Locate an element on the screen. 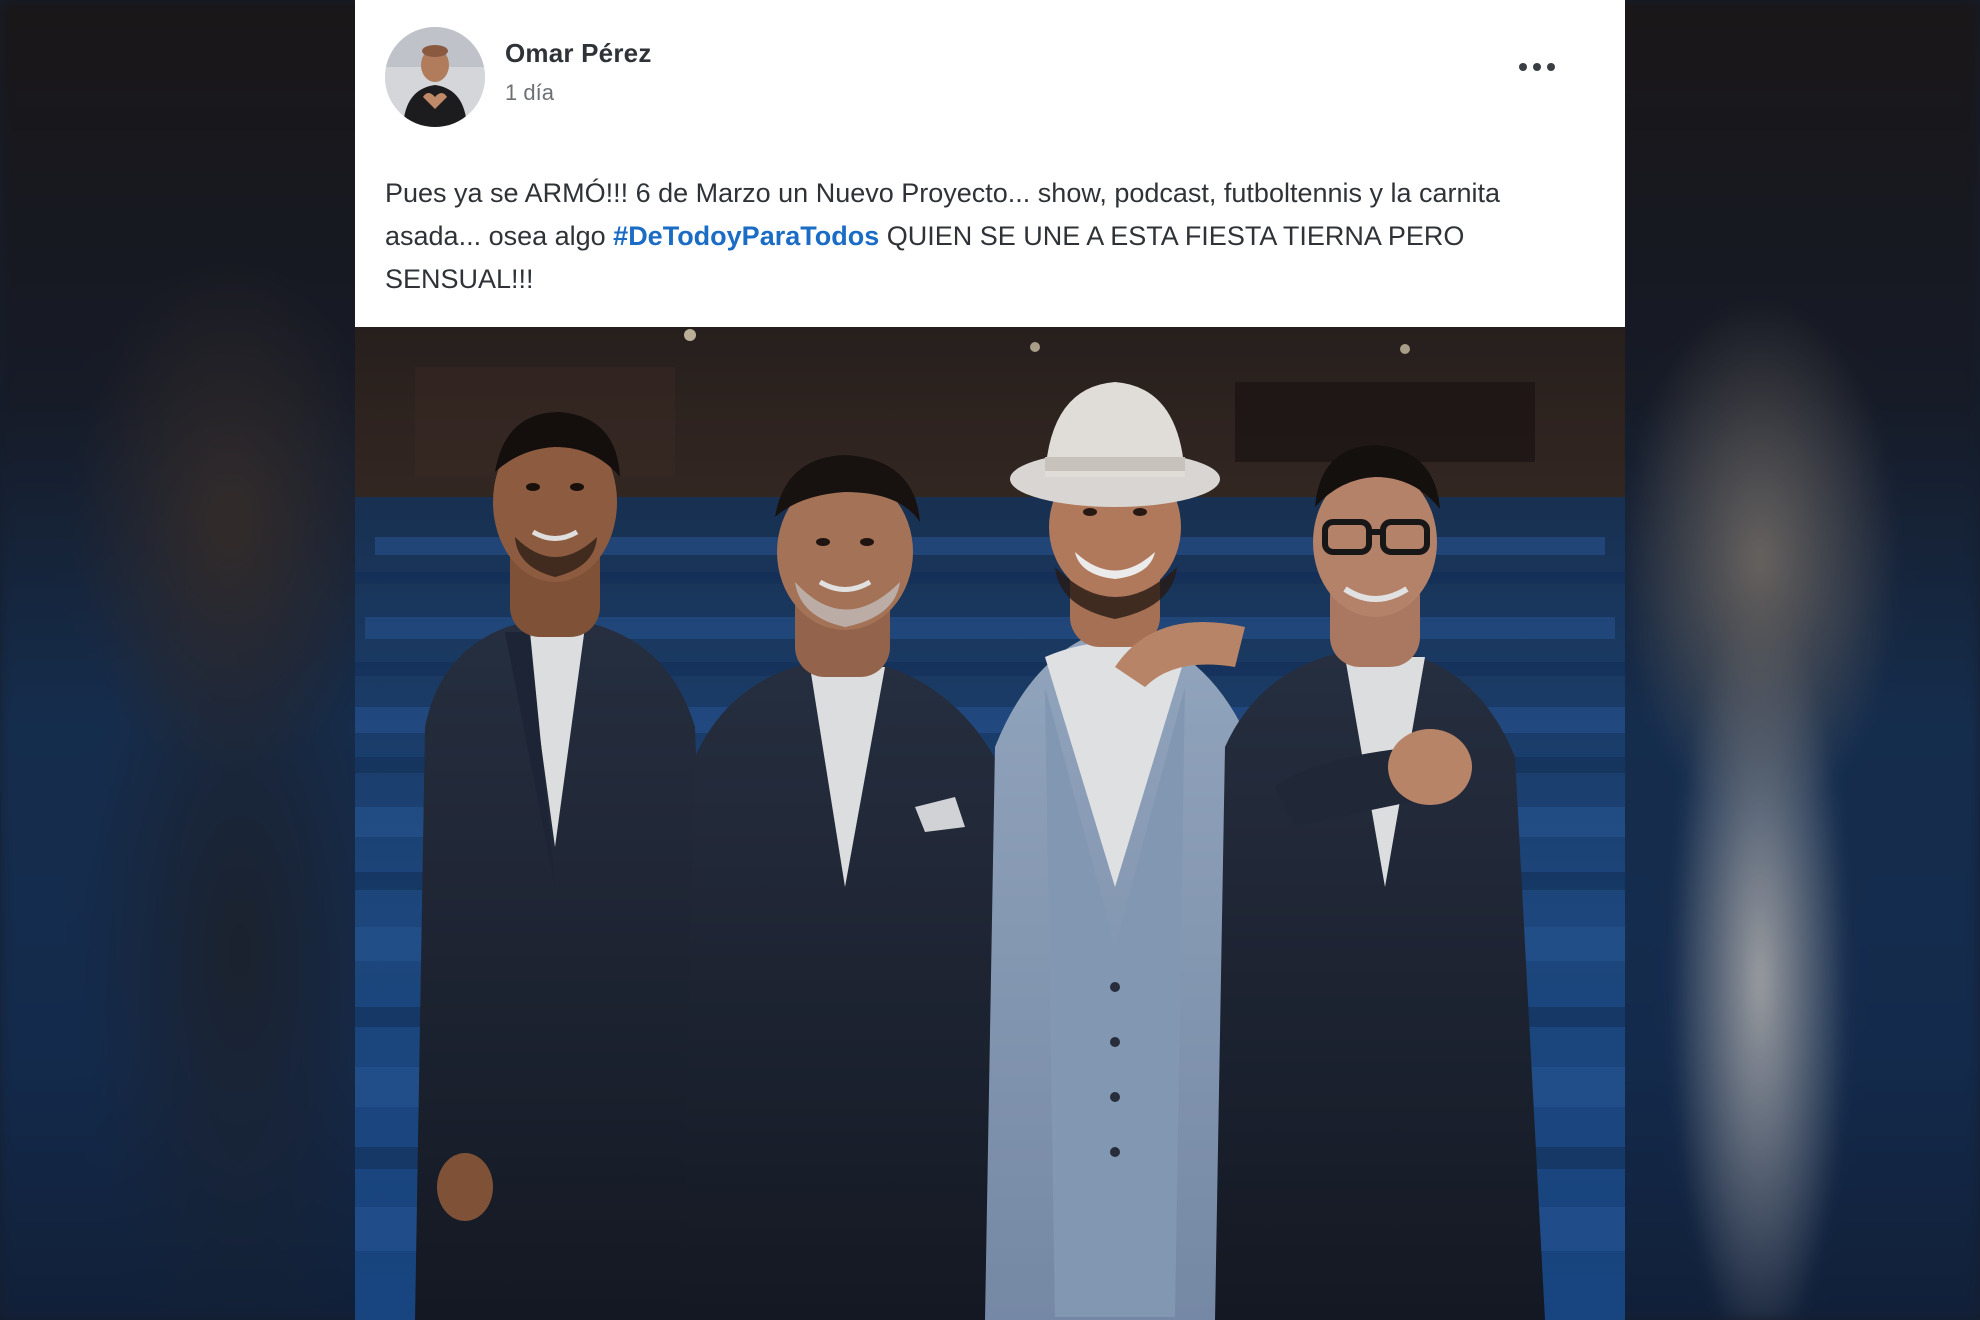 The image size is (1980, 1320). more-horizontal-icon is located at coordinates (1537, 67).